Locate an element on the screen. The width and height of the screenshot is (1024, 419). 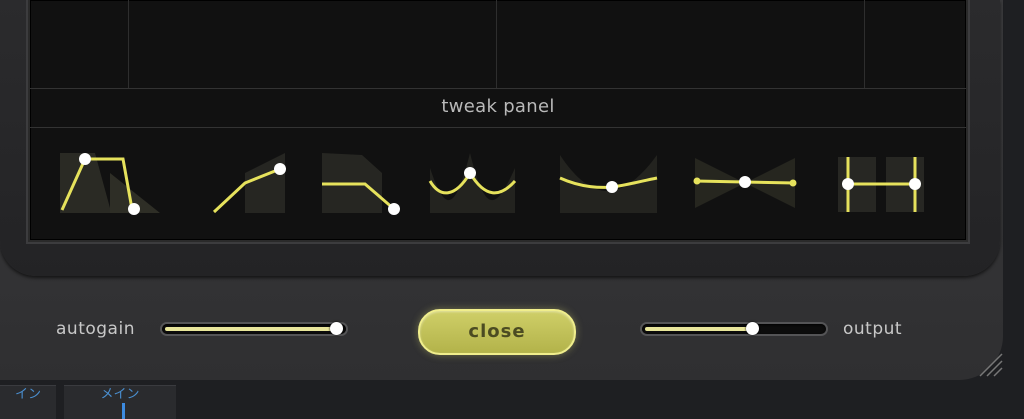
host-tab: イン is located at coordinates (28, 402).